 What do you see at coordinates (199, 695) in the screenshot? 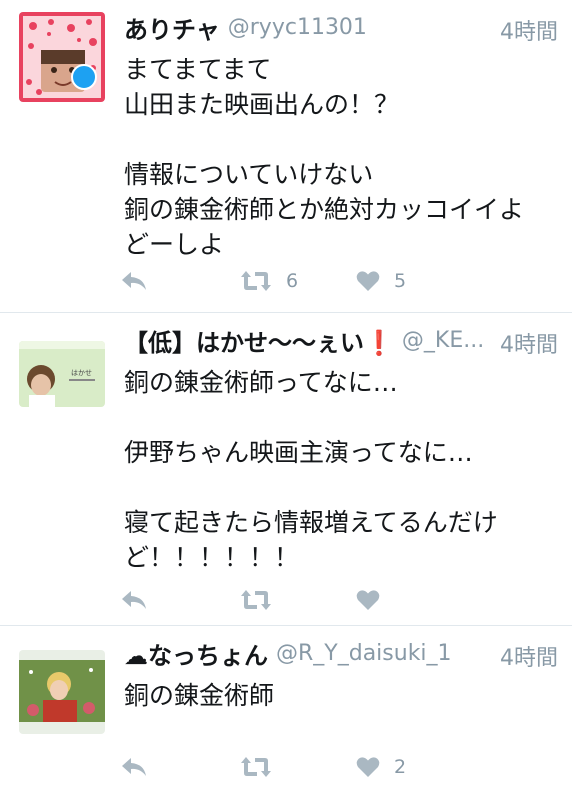
I see `tweet-line: 銅の錬金術師` at bounding box center [199, 695].